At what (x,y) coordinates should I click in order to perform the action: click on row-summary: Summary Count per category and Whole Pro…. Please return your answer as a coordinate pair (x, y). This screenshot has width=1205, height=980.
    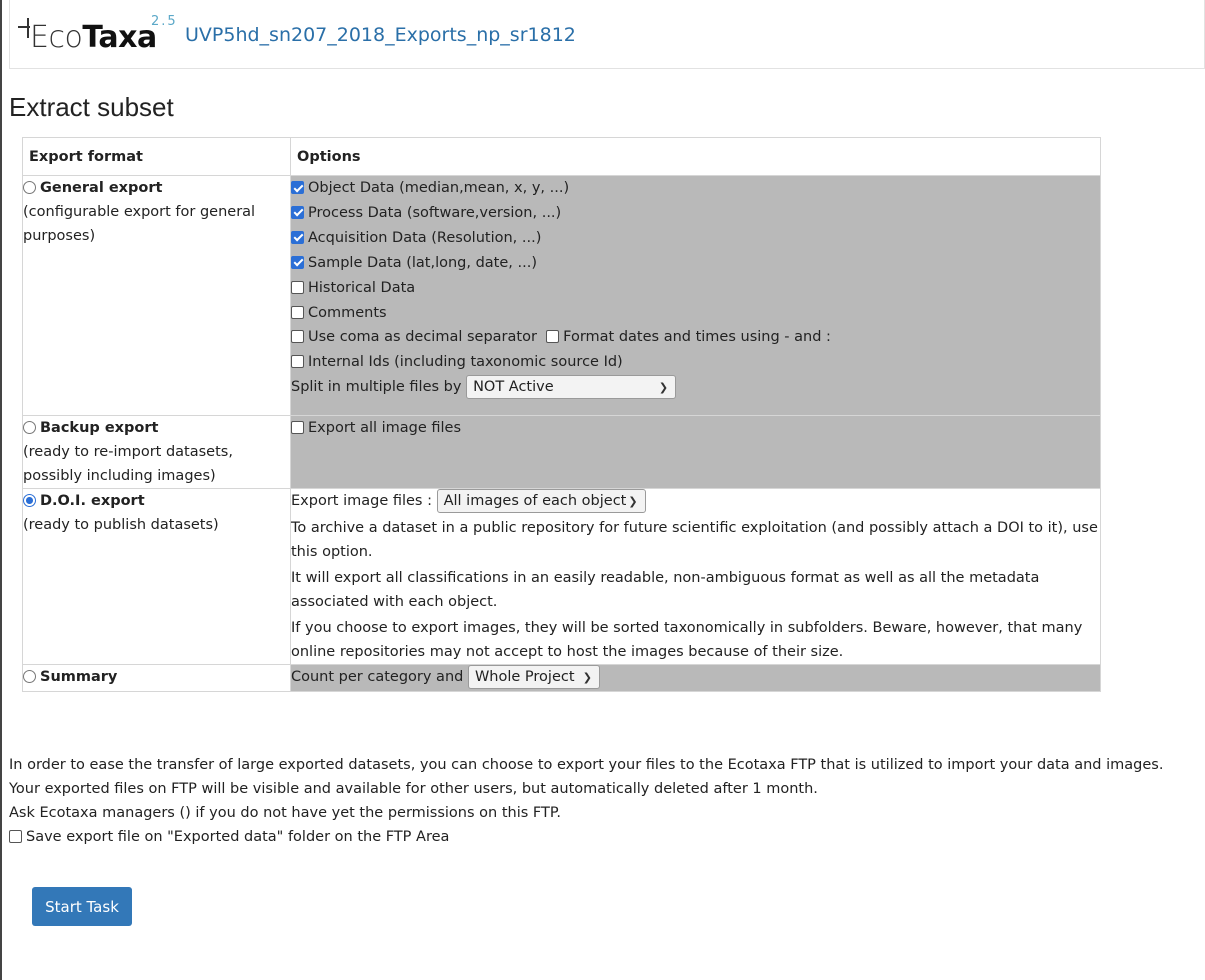
    Looking at the image, I should click on (561, 677).